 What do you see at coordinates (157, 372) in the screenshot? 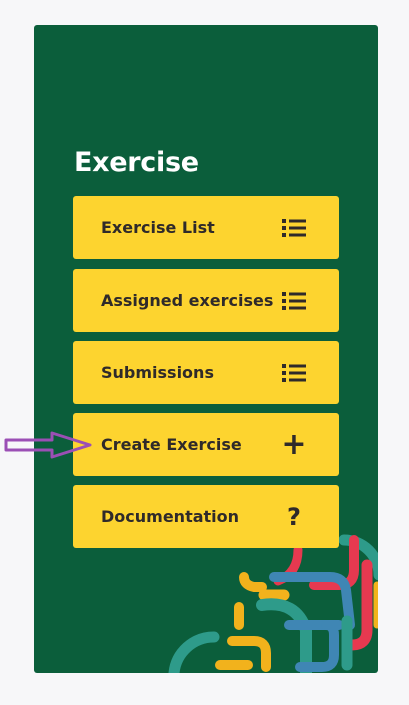
I see `menu-label: Submissions` at bounding box center [157, 372].